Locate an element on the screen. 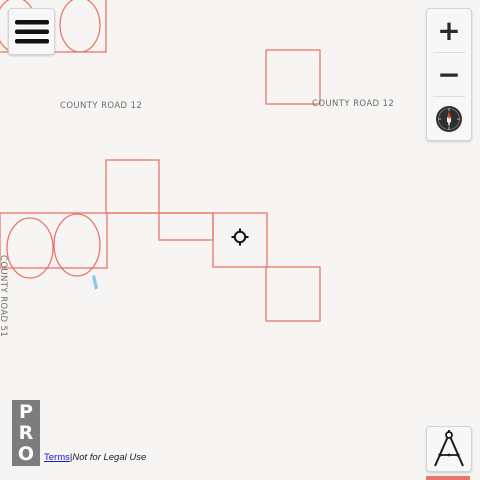 This screenshot has width=480, height=480. compass-icon: N is located at coordinates (449, 118).